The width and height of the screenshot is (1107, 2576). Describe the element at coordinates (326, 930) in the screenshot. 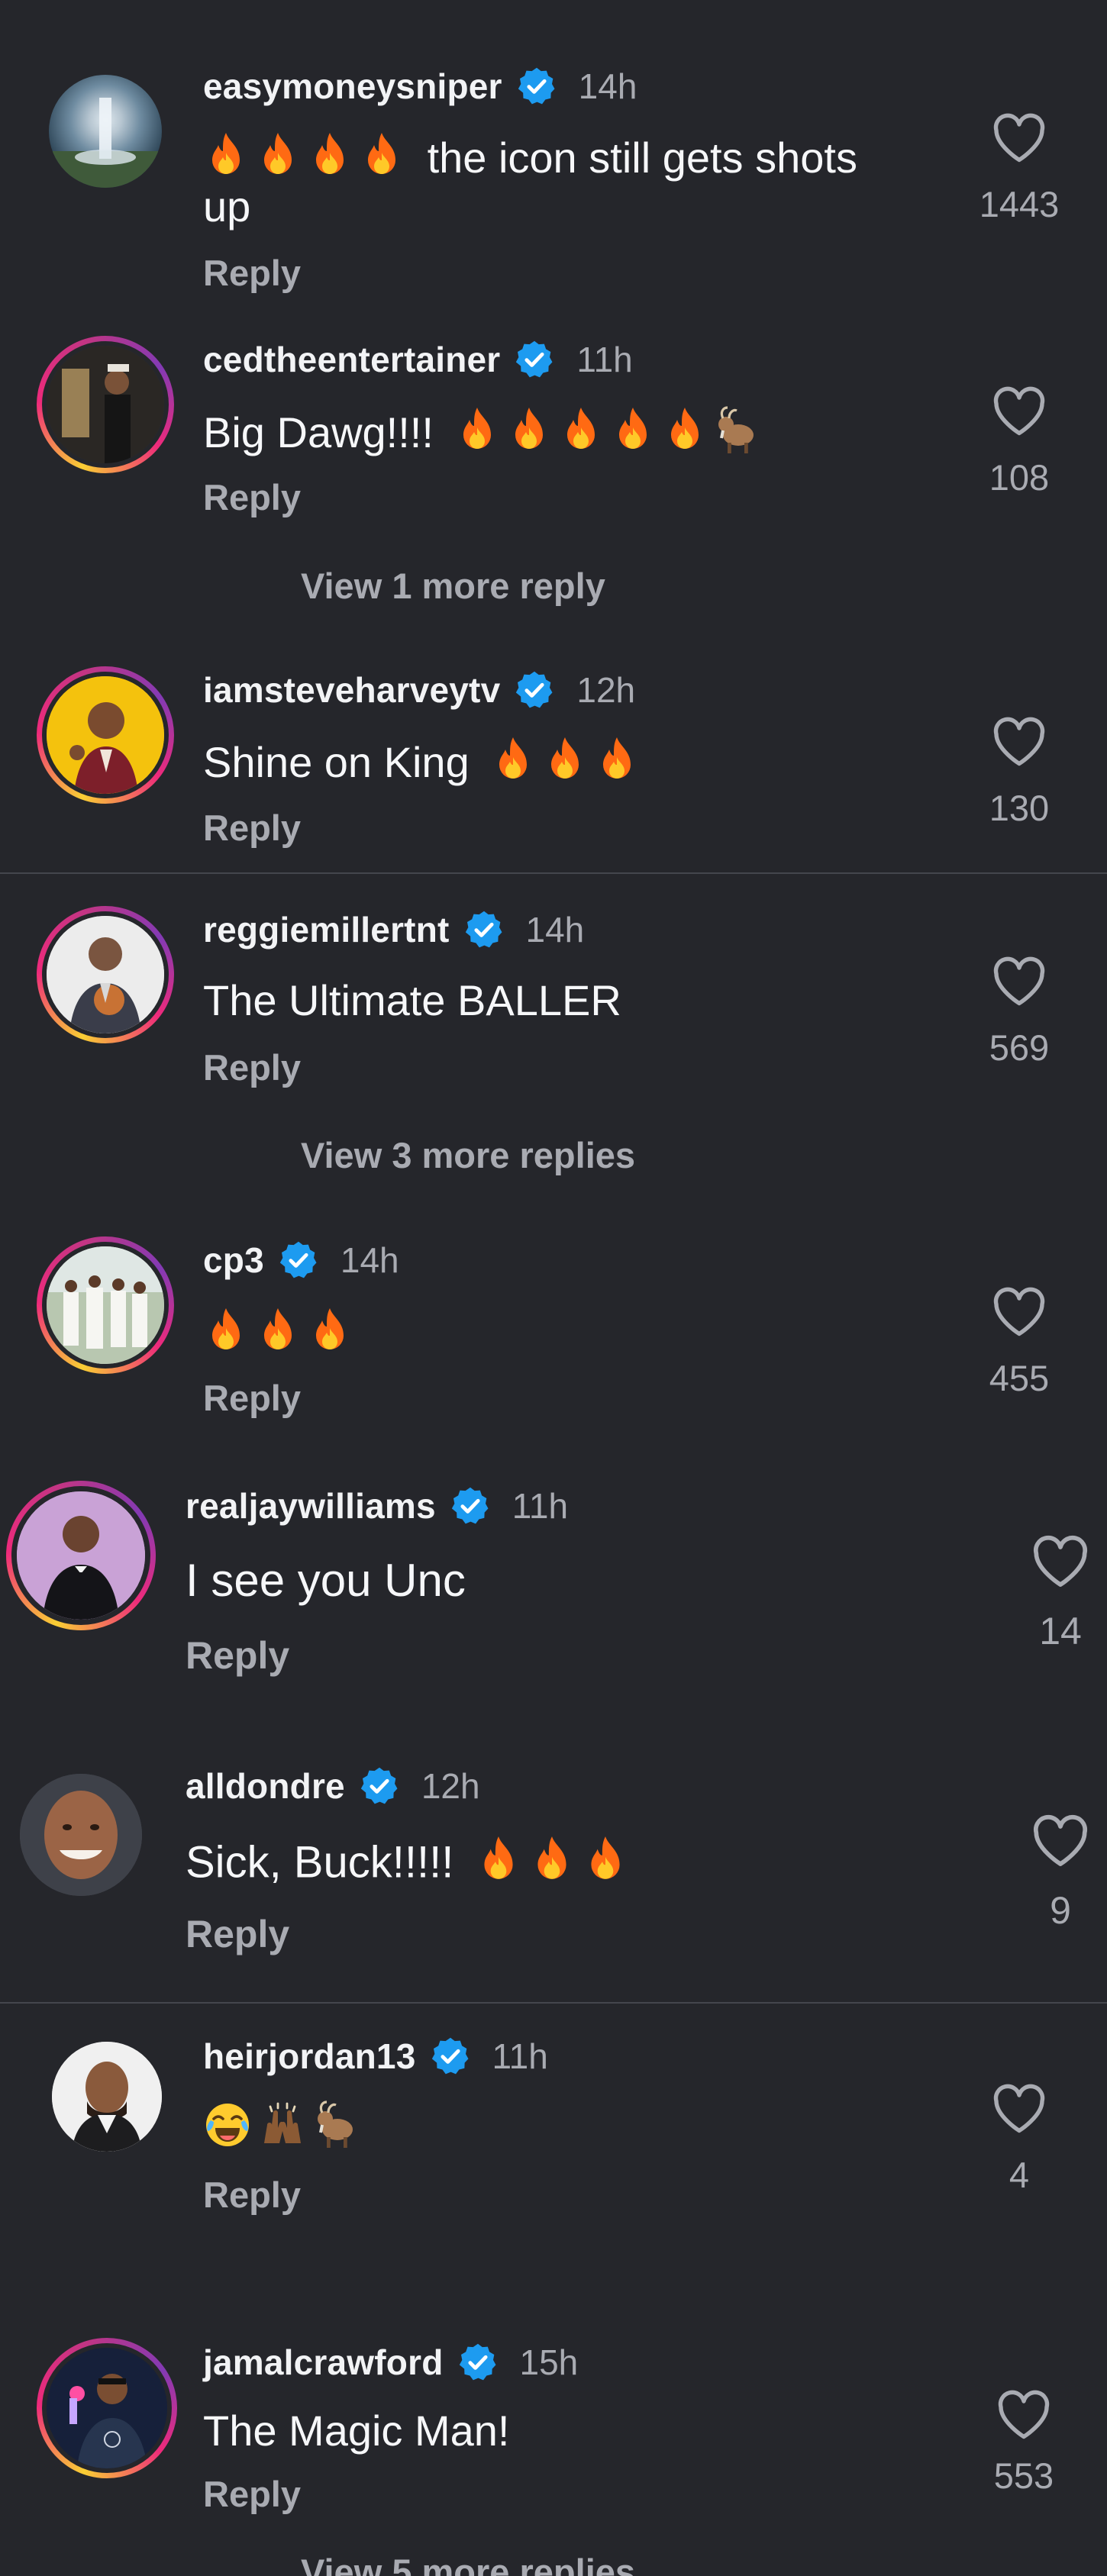

I see `username: reggiemillertnt` at that location.